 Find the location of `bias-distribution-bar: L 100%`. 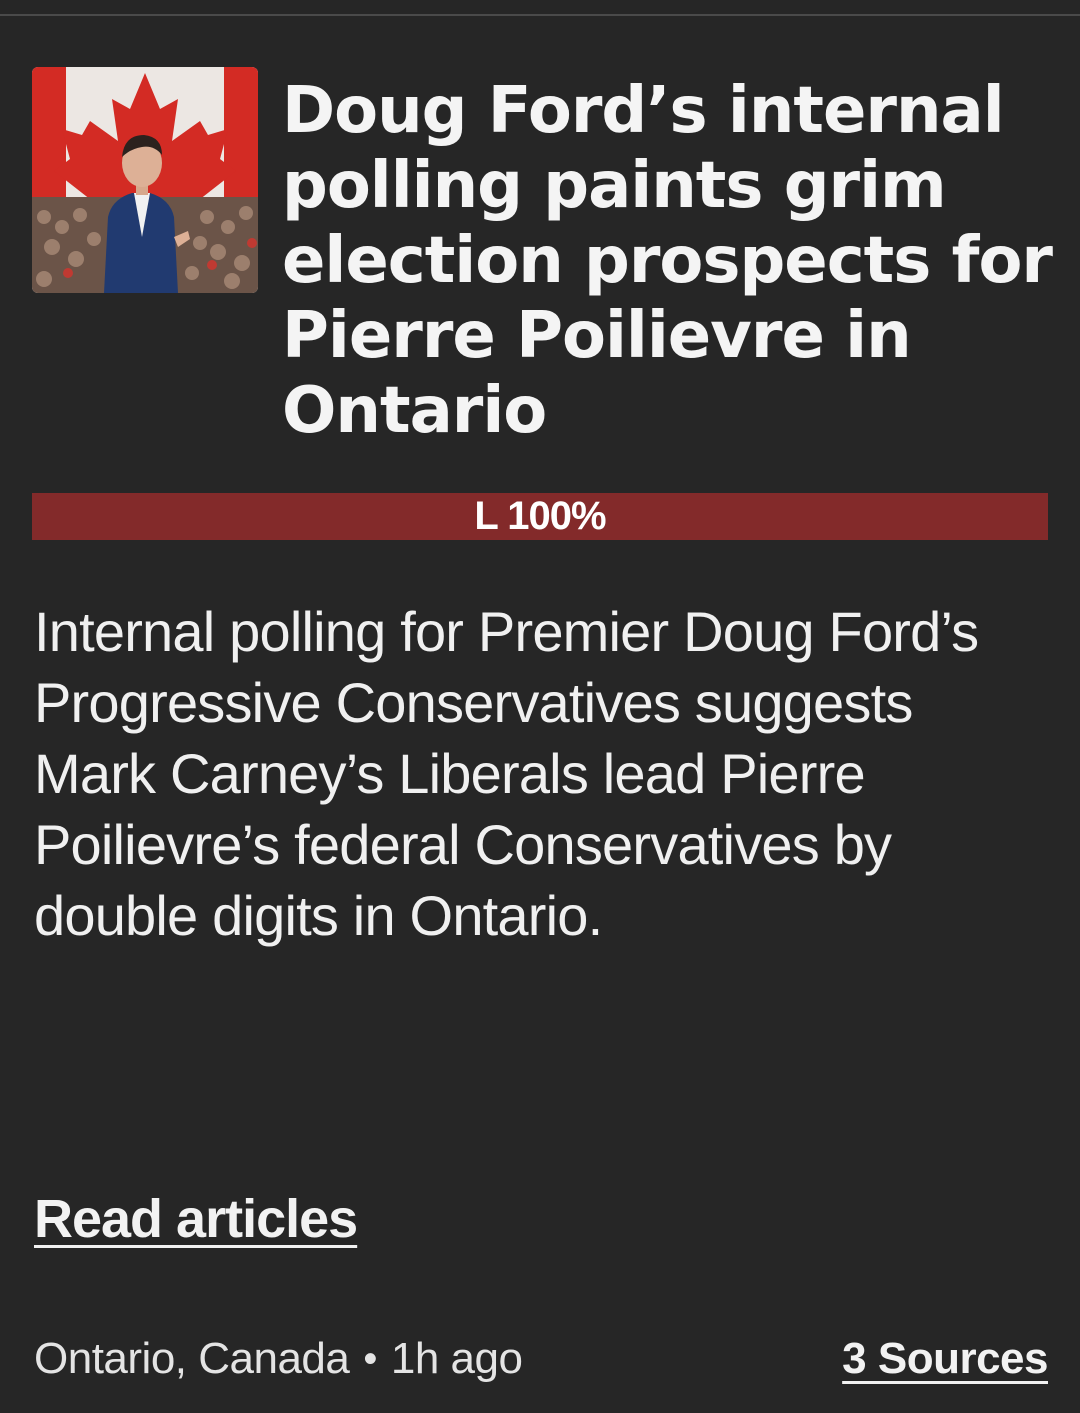

bias-distribution-bar: L 100% is located at coordinates (540, 516).